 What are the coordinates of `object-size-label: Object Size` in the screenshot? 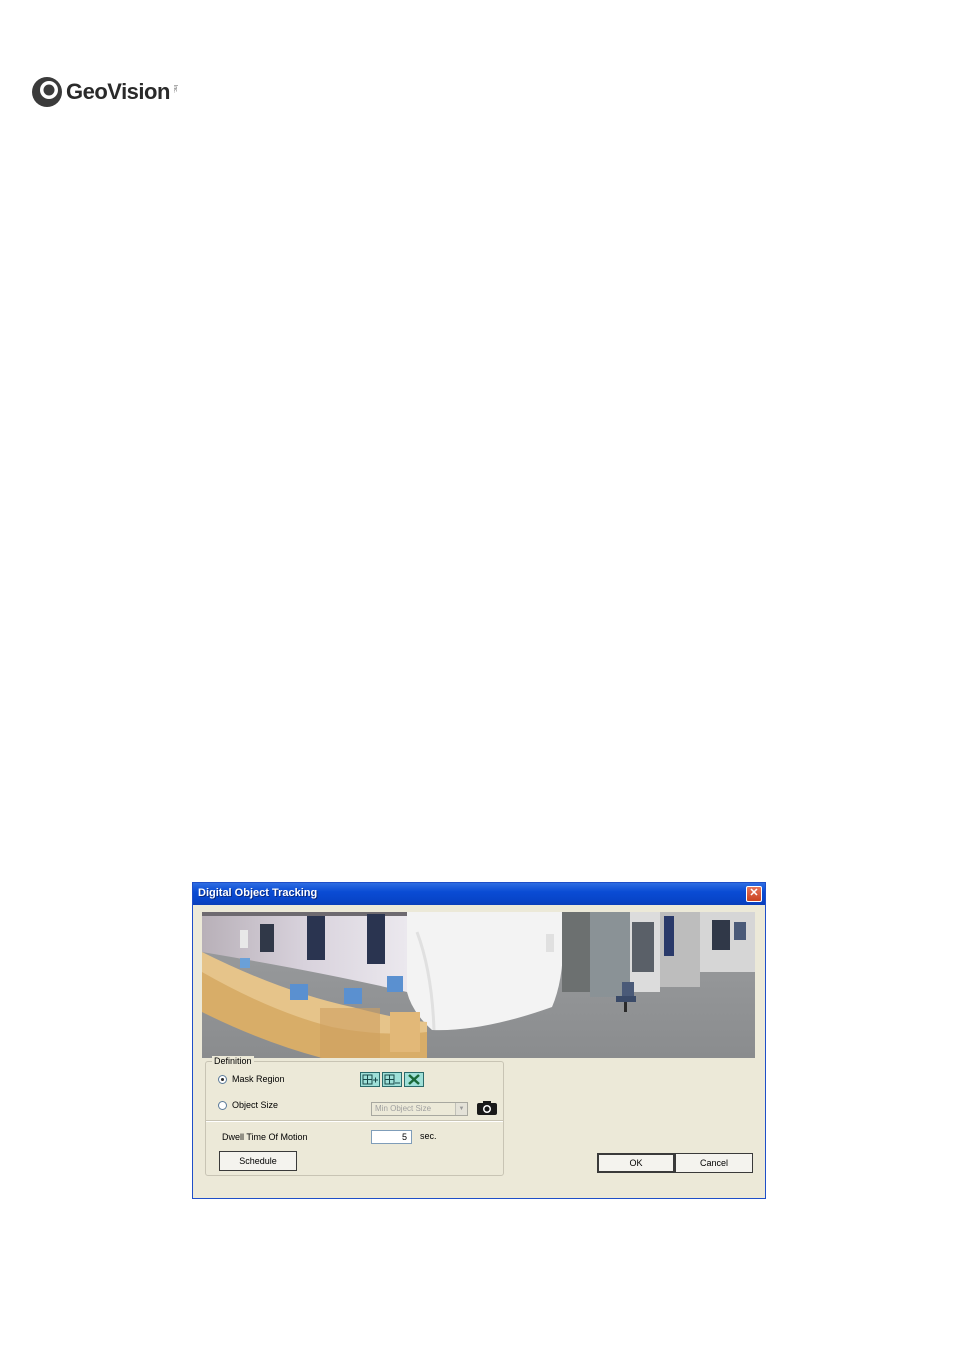 It's located at (255, 1105).